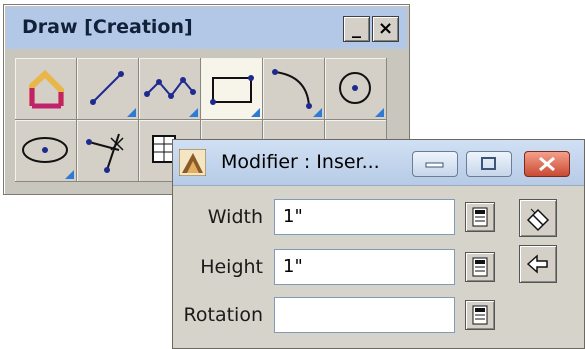 The height and width of the screenshot is (349, 585). I want to click on dialog-restore-button, so click(489, 164).